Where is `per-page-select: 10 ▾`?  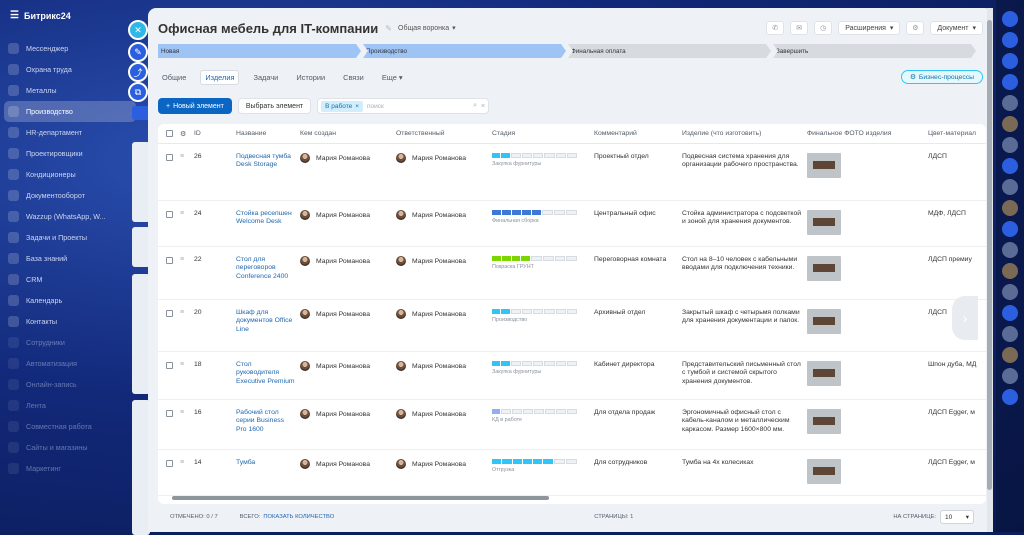
per-page-select: 10 ▾ is located at coordinates (957, 517).